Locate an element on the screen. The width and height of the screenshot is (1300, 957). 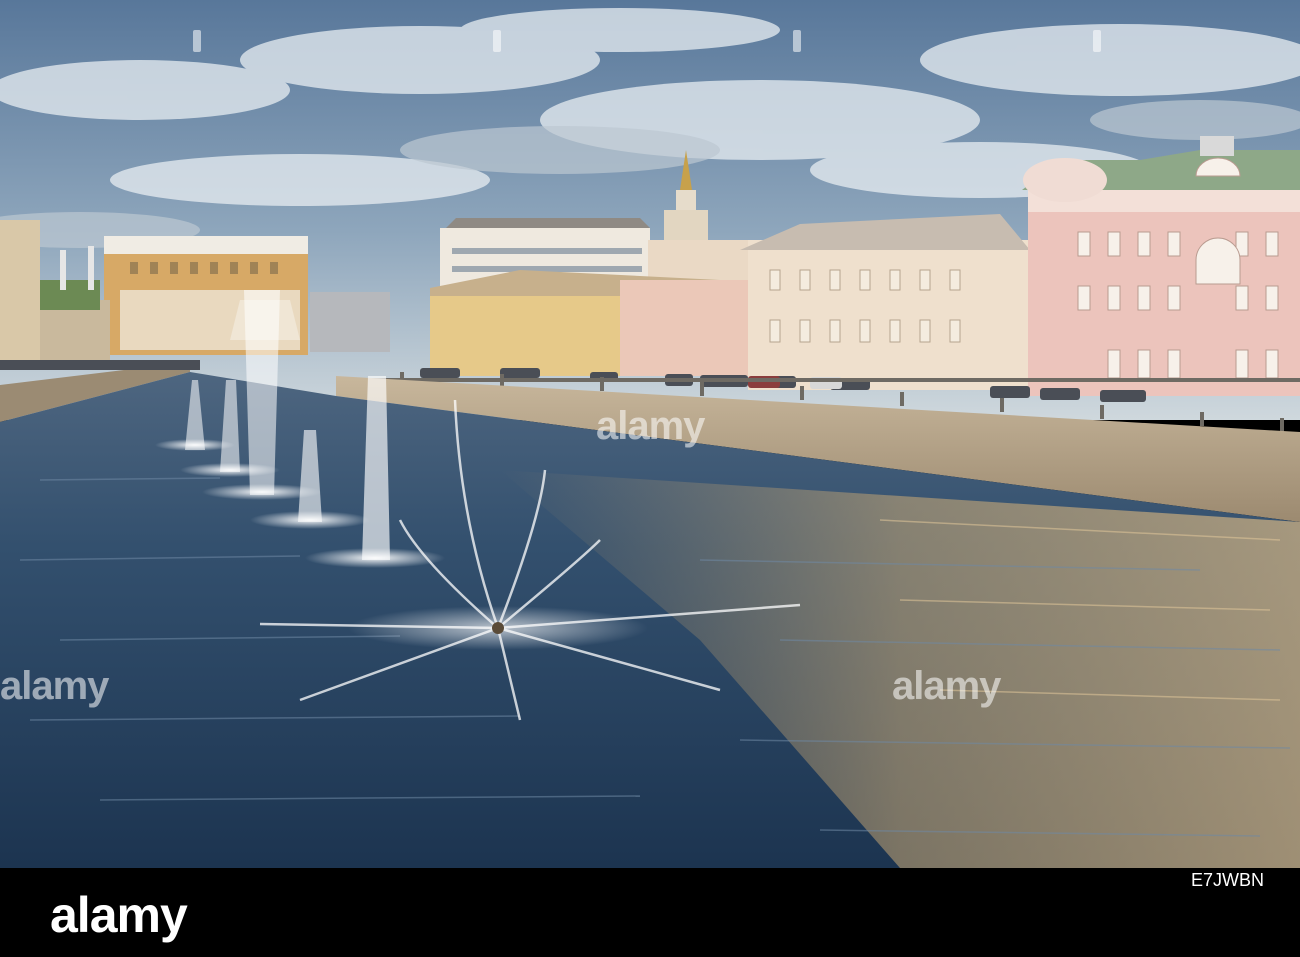
image-id-label: E7JWBN is located at coordinates (1227, 880).